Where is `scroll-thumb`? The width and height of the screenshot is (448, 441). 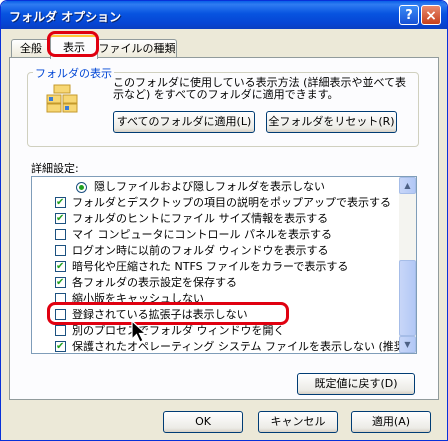
scroll-thumb is located at coordinates (407, 298).